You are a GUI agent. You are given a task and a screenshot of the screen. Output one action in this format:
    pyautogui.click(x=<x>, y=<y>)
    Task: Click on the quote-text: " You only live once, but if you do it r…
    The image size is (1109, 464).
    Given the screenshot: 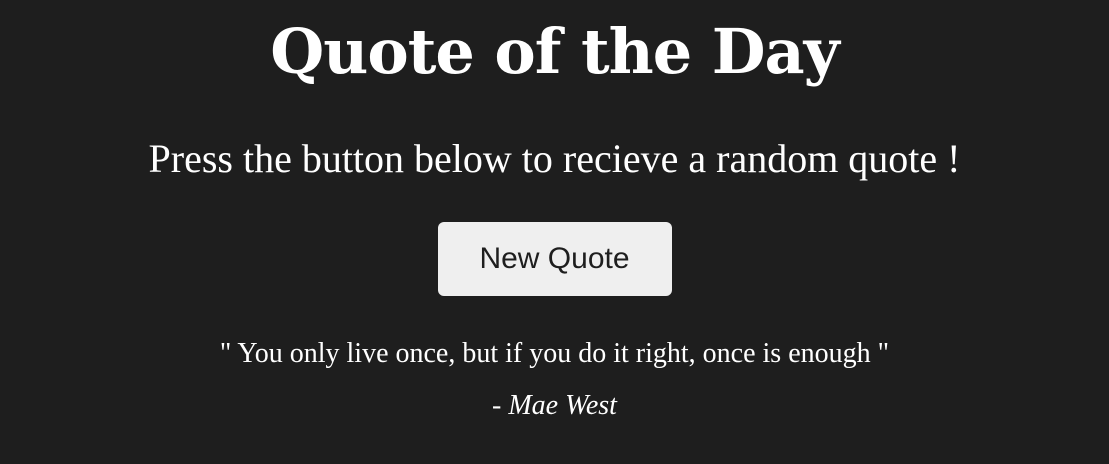 What is the action you would take?
    pyautogui.click(x=554, y=353)
    